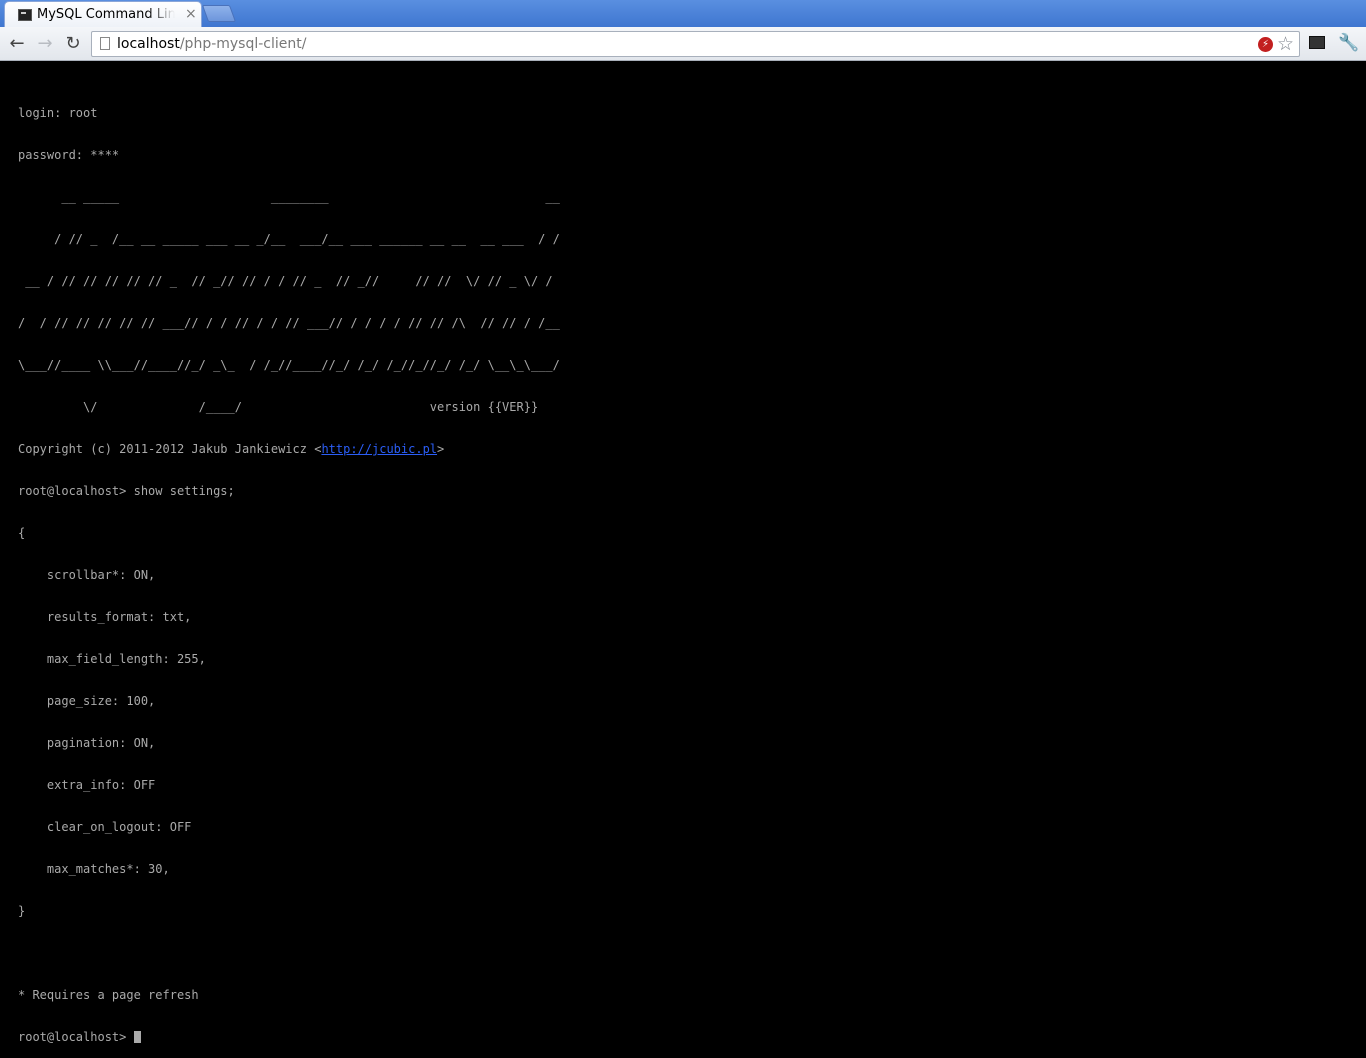  I want to click on back-button: ←, so click(17, 44).